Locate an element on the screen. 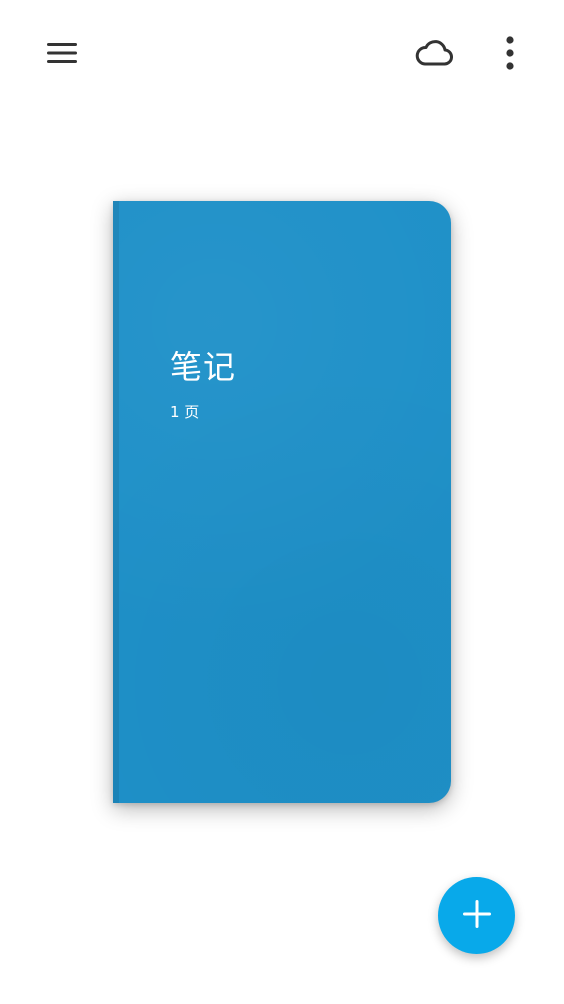 The height and width of the screenshot is (1004, 564). plus-icon is located at coordinates (477, 916).